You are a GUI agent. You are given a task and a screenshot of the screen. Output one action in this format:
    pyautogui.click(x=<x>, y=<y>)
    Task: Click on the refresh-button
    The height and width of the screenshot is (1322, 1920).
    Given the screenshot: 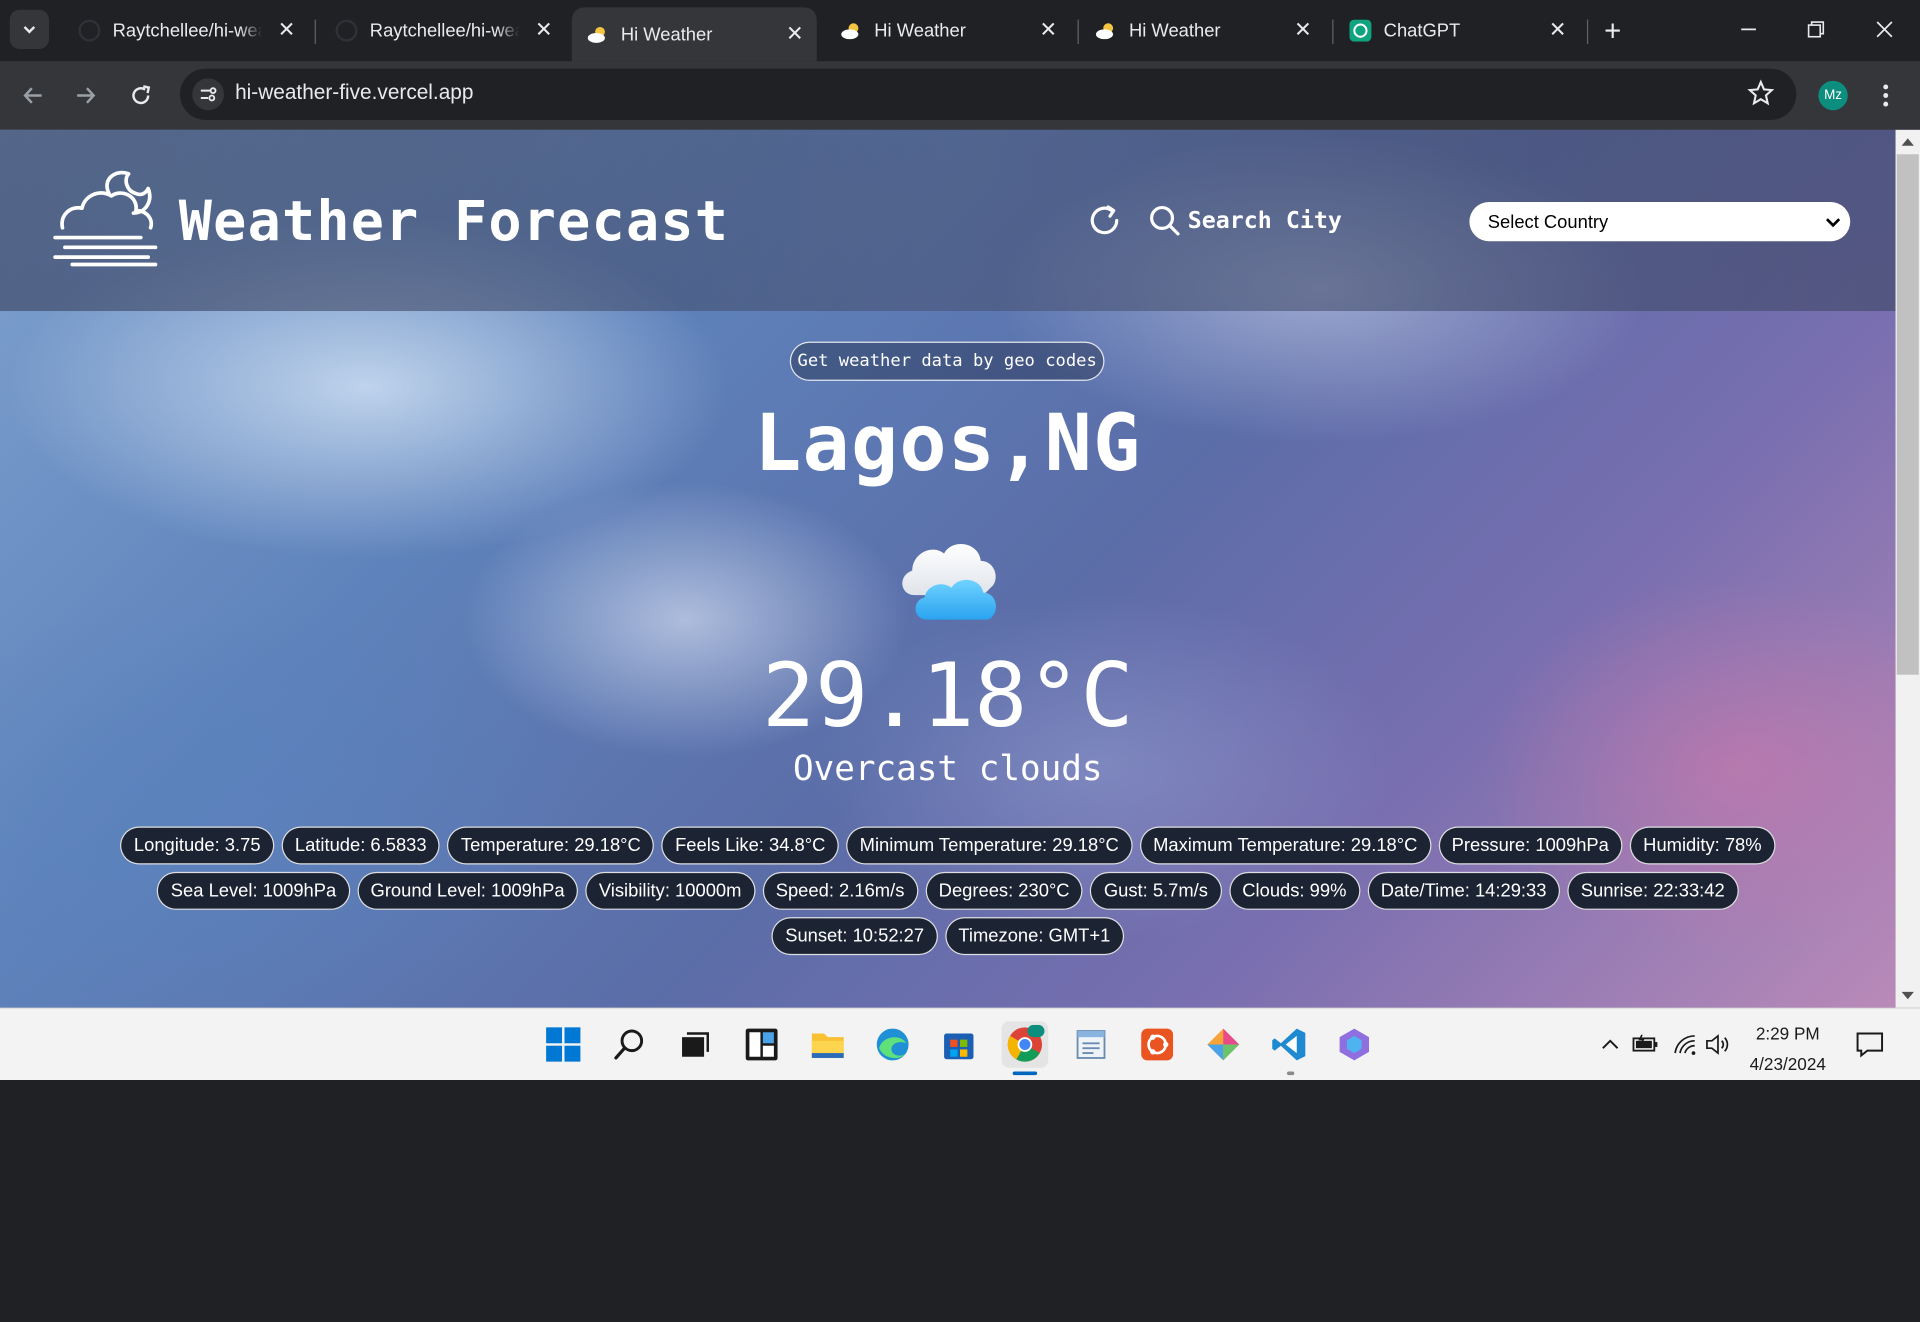 What is the action you would take?
    pyautogui.click(x=1104, y=220)
    